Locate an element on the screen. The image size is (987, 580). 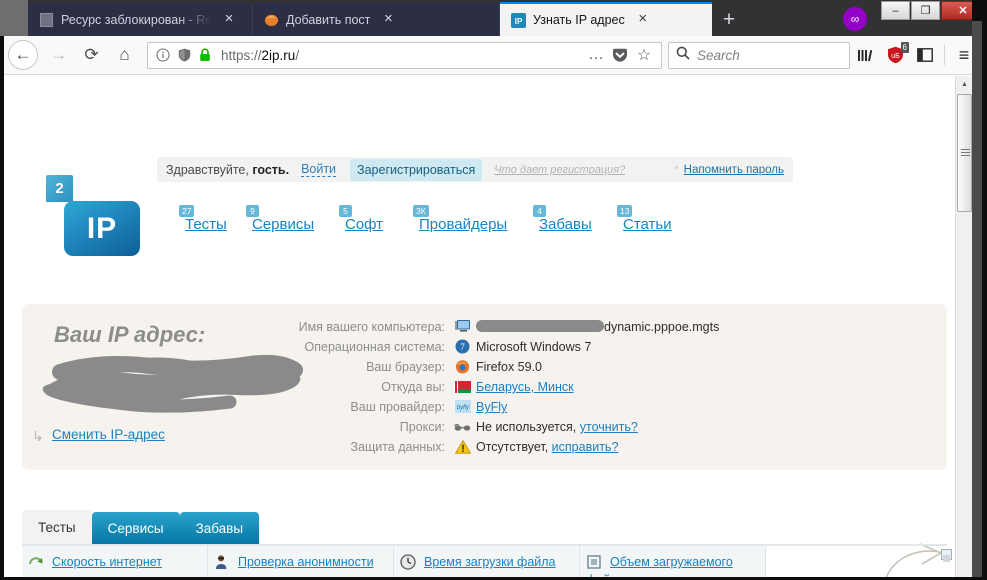
file-size-icon is located at coordinates (594, 562).